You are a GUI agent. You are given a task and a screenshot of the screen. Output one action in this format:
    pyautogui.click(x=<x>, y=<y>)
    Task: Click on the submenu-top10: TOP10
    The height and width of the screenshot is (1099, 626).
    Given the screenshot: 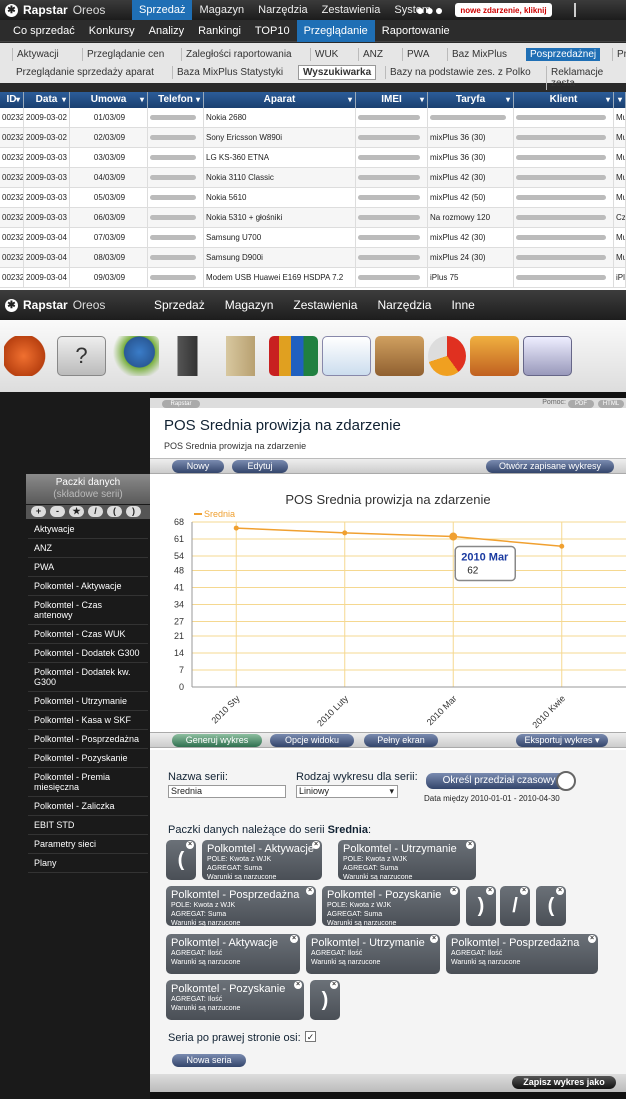 What is the action you would take?
    pyautogui.click(x=272, y=31)
    